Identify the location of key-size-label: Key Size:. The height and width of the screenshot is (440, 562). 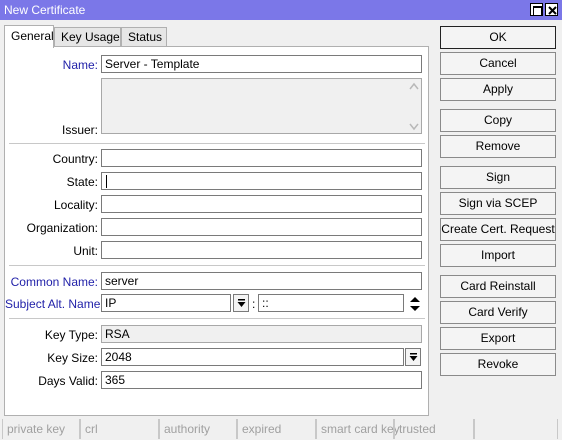
(72, 358).